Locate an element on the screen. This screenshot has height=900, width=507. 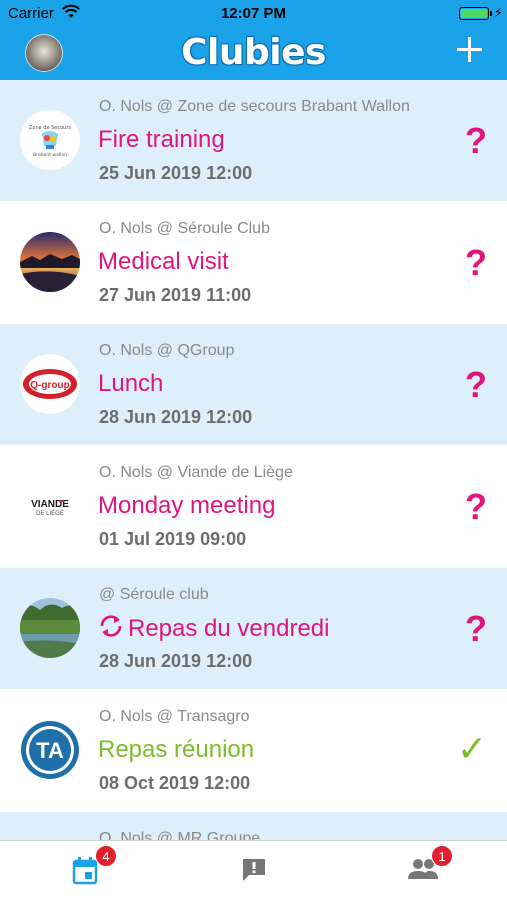
tab-members: 1 is located at coordinates (422, 870).